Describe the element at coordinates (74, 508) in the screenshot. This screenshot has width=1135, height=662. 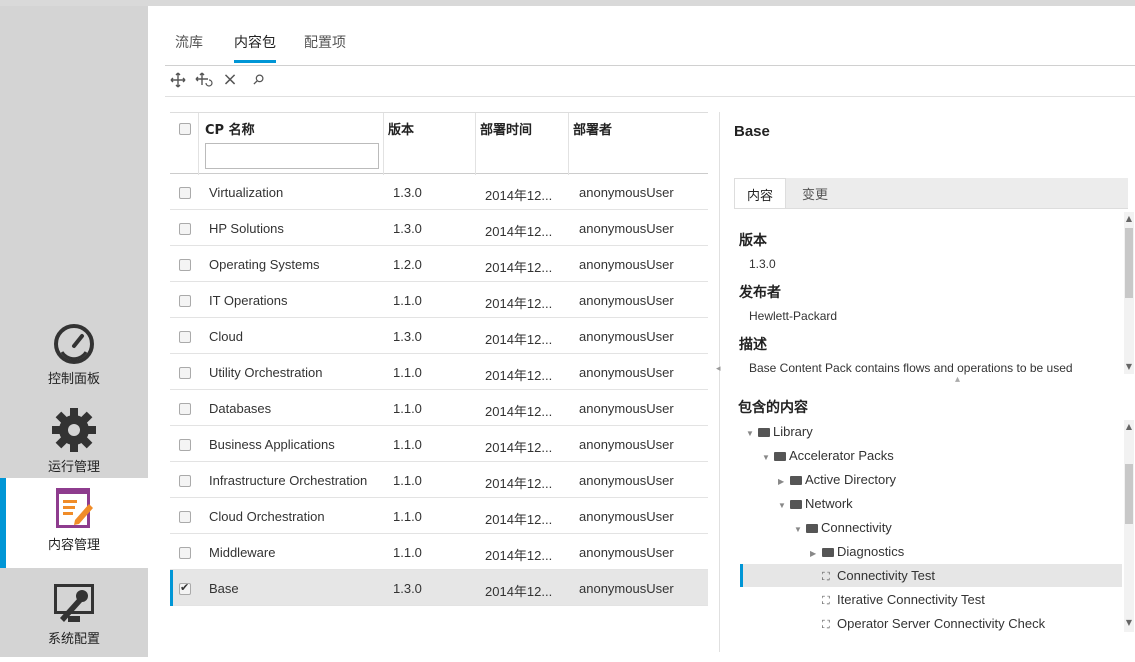
I see `content-edit-icon` at that location.